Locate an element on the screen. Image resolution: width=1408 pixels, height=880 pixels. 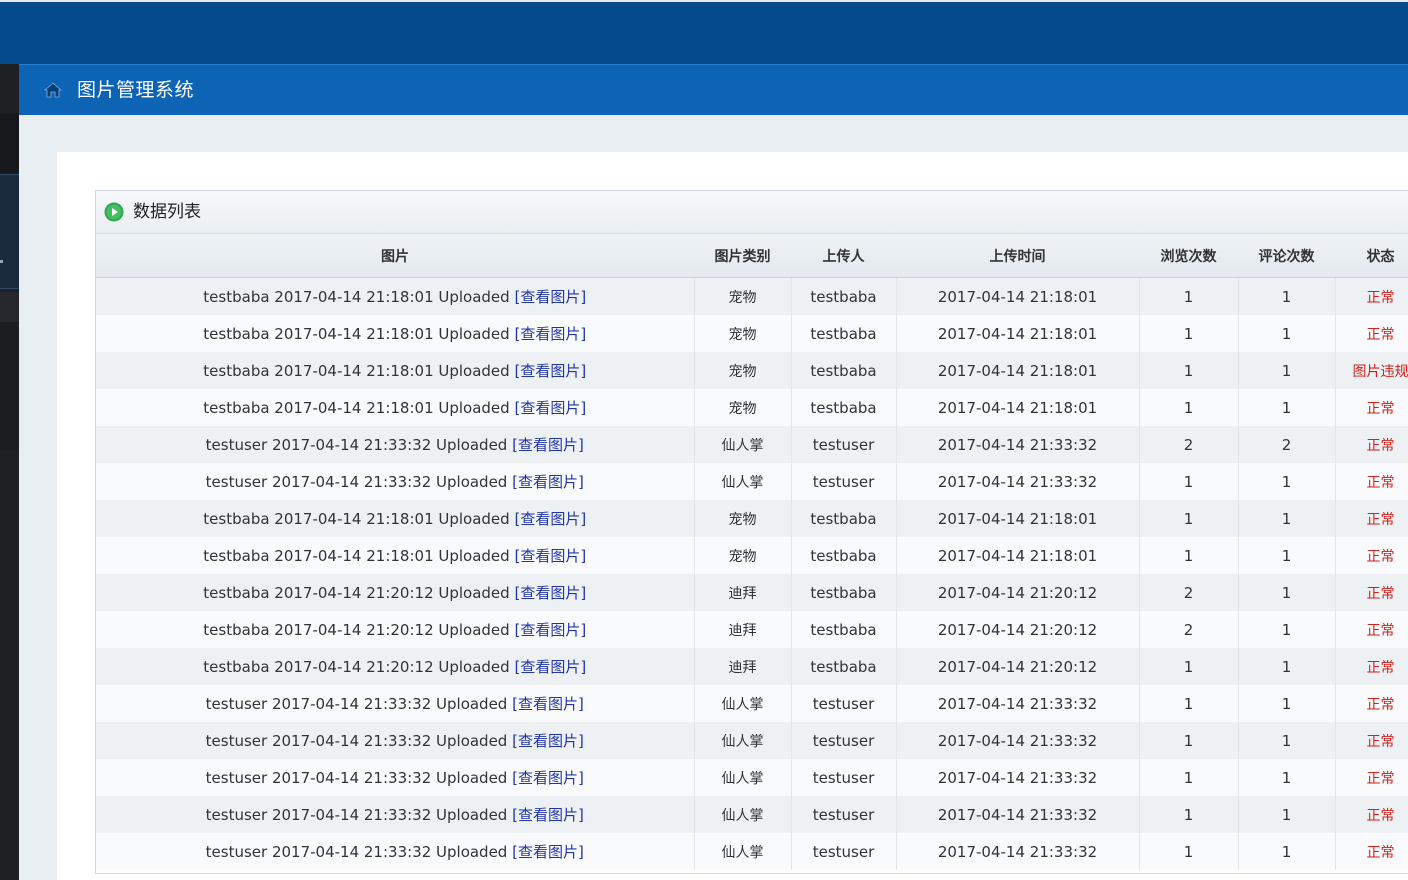
sidebar-marker is located at coordinates (1, 261).